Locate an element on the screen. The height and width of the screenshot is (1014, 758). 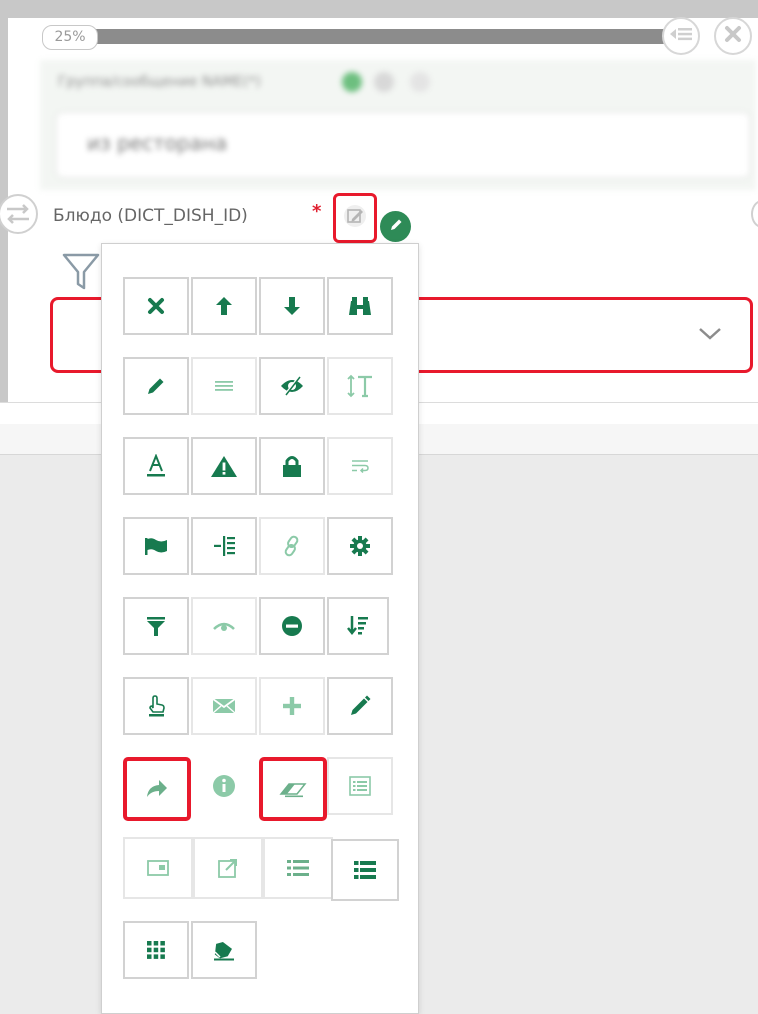
edit-icon is located at coordinates (355, 218).